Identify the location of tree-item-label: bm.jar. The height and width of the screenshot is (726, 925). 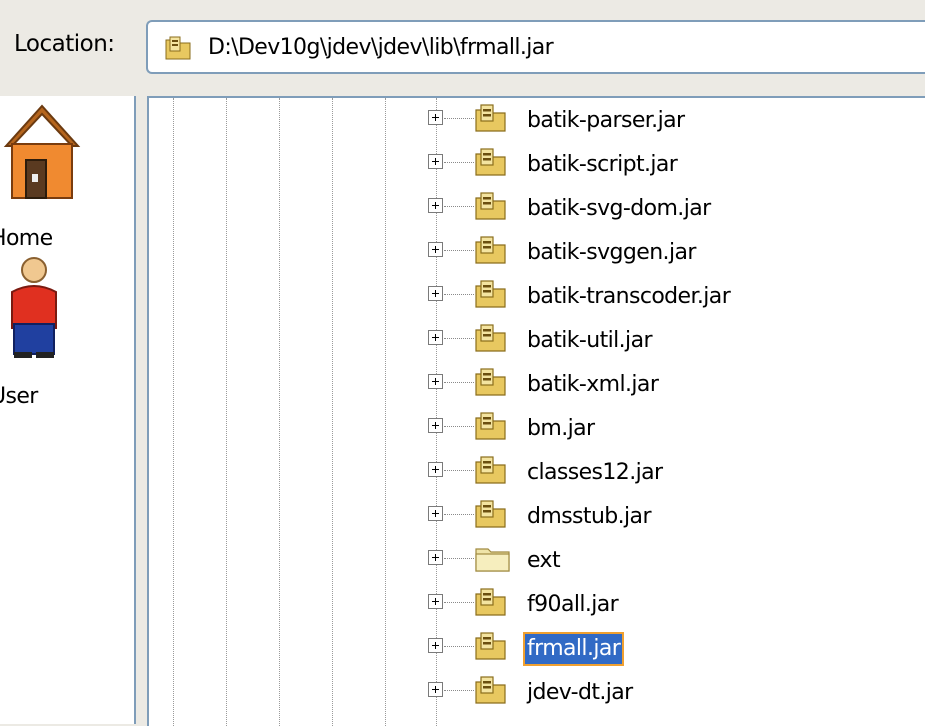
(560, 429).